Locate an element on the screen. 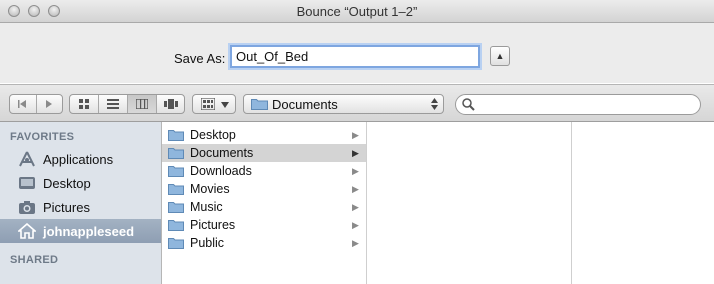  folder-name: Documents is located at coordinates (222, 153).